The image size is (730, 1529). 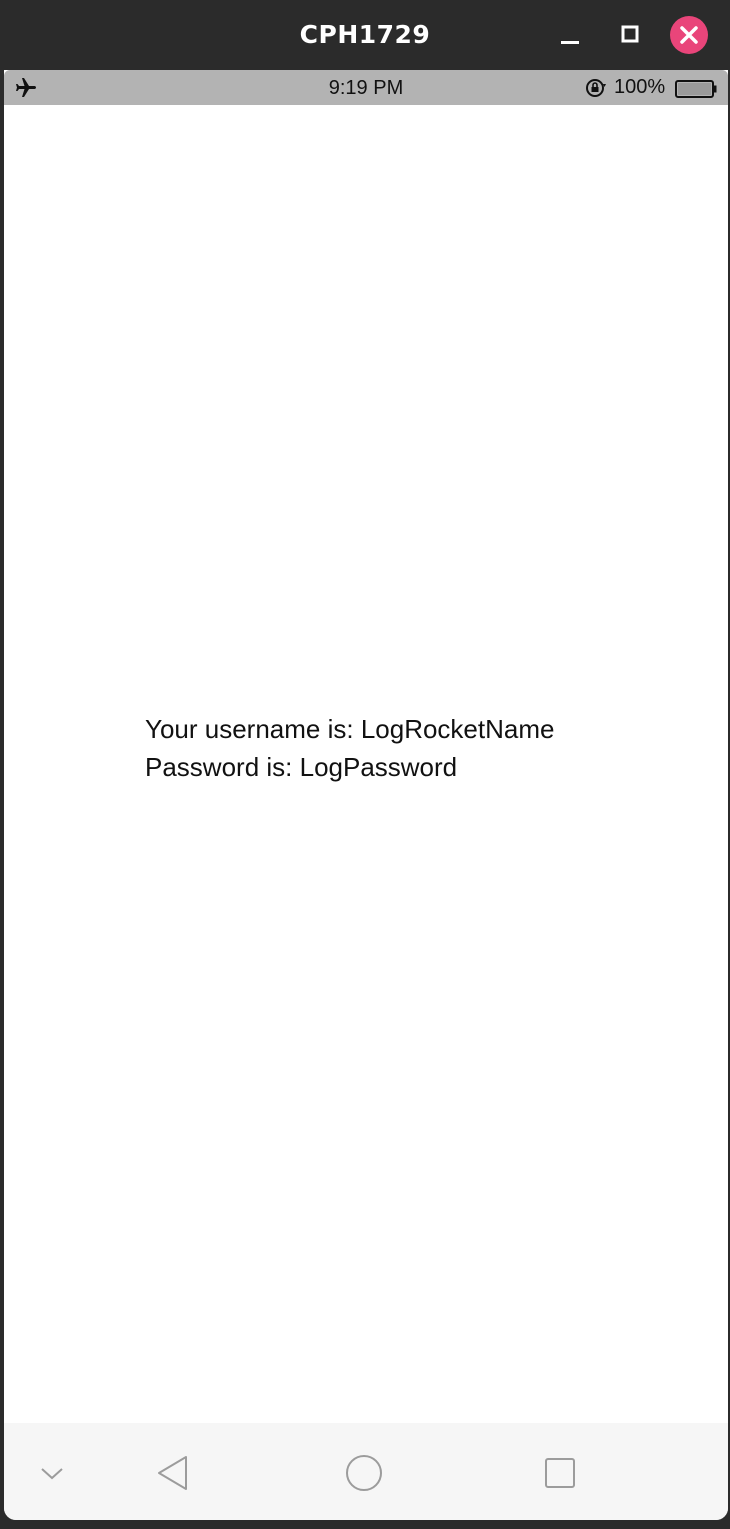 What do you see at coordinates (596, 88) in the screenshot?
I see `rotation-lock-icon` at bounding box center [596, 88].